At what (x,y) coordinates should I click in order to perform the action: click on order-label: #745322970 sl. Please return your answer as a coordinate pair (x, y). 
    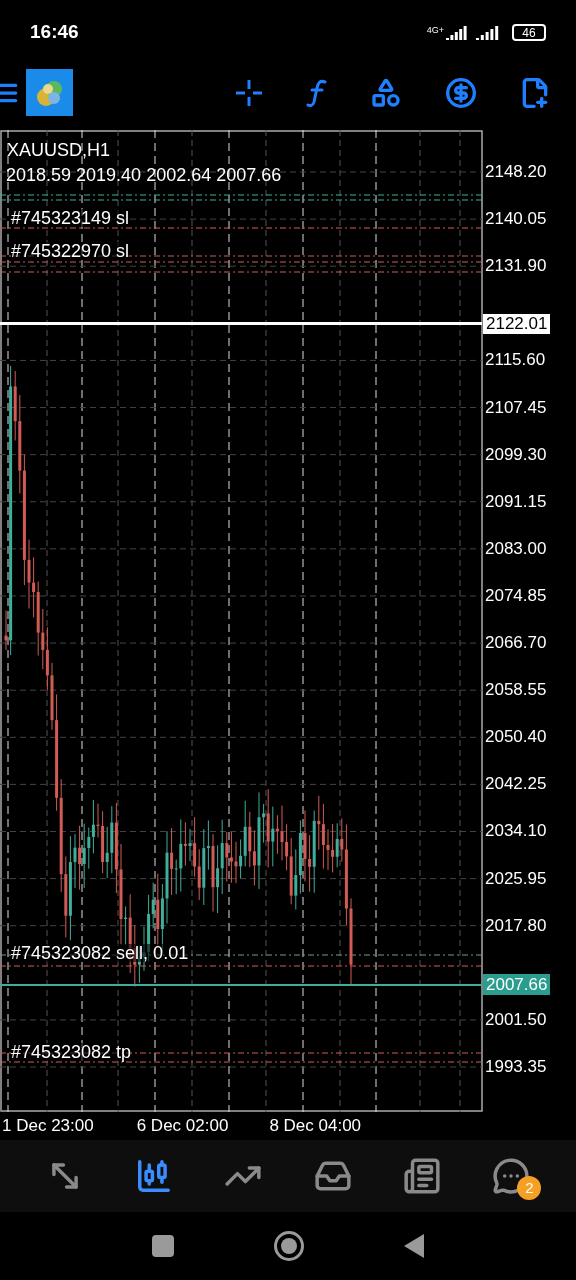
    Looking at the image, I should click on (70, 251).